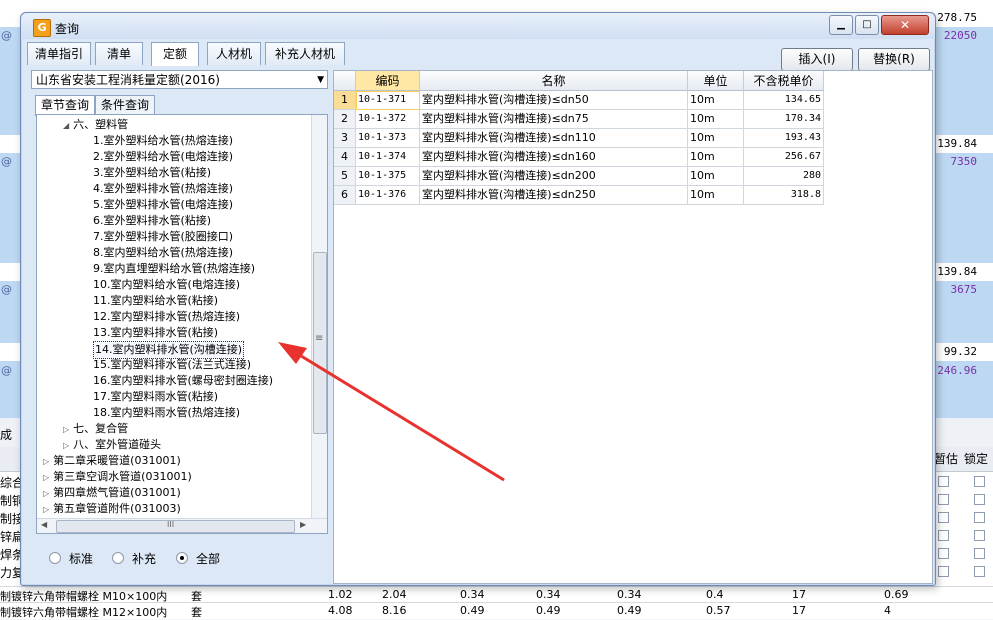  I want to click on arrow-head-icon, so click(292, 353).